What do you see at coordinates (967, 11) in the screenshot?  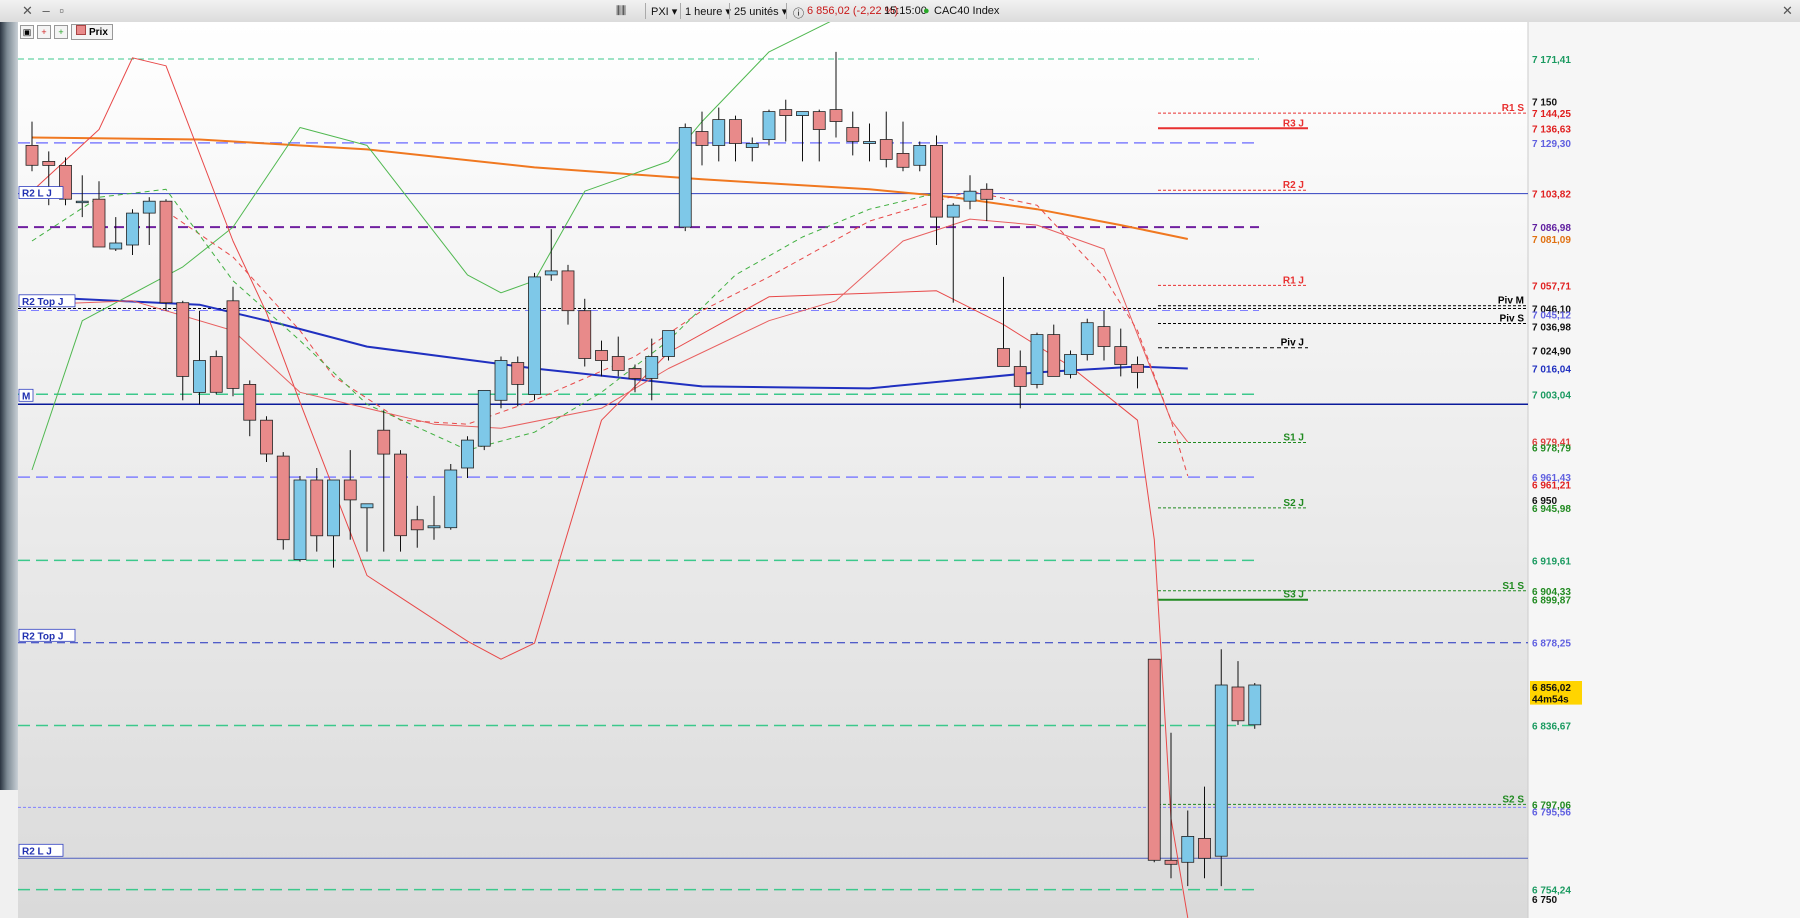 I see `index-name: CAC40 Index` at bounding box center [967, 11].